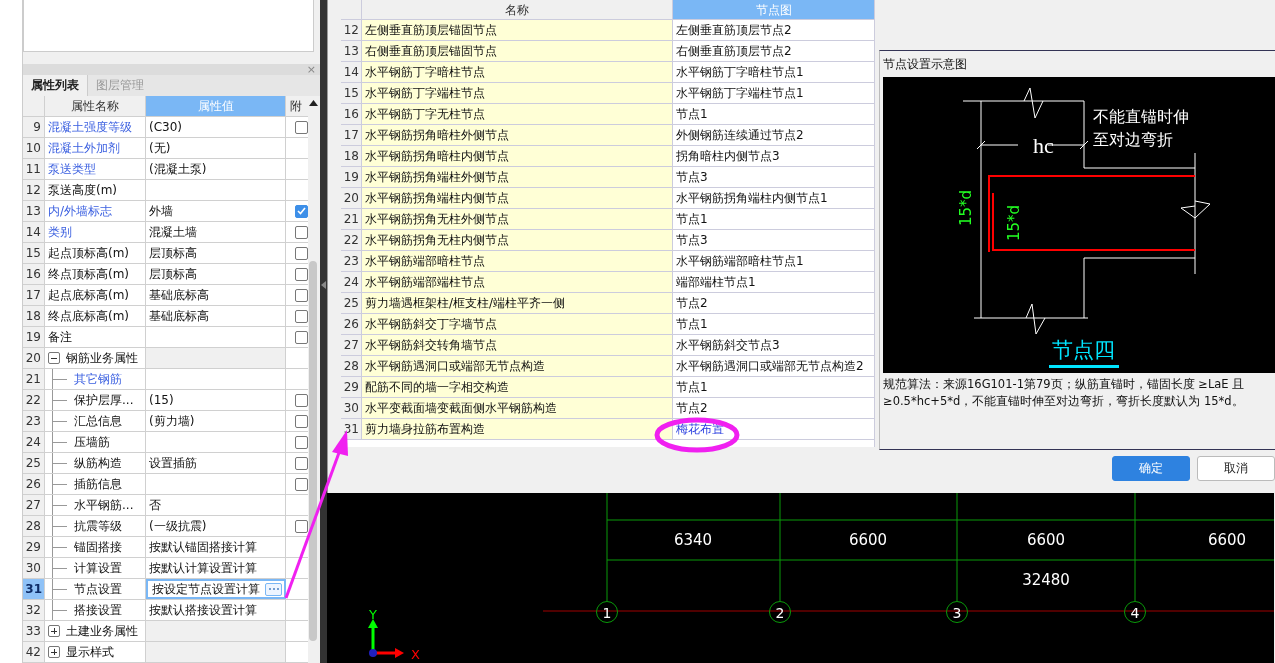 This screenshot has height=663, width=1275. What do you see at coordinates (89, 316) in the screenshot?
I see `property-name: 终点底标高(m)` at bounding box center [89, 316].